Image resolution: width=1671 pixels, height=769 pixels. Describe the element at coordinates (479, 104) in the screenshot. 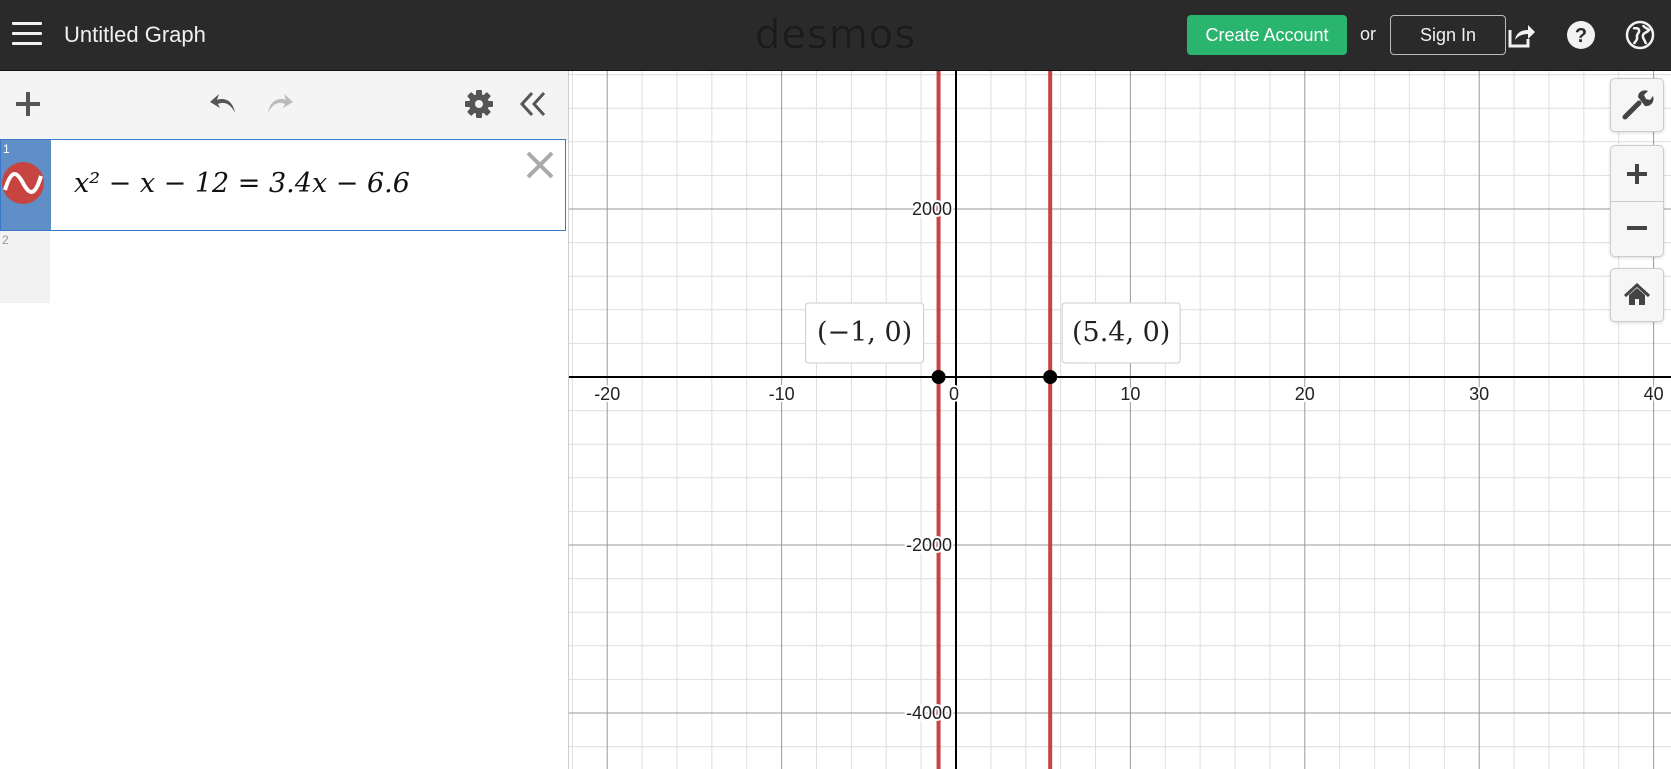

I see `gear-icon` at that location.